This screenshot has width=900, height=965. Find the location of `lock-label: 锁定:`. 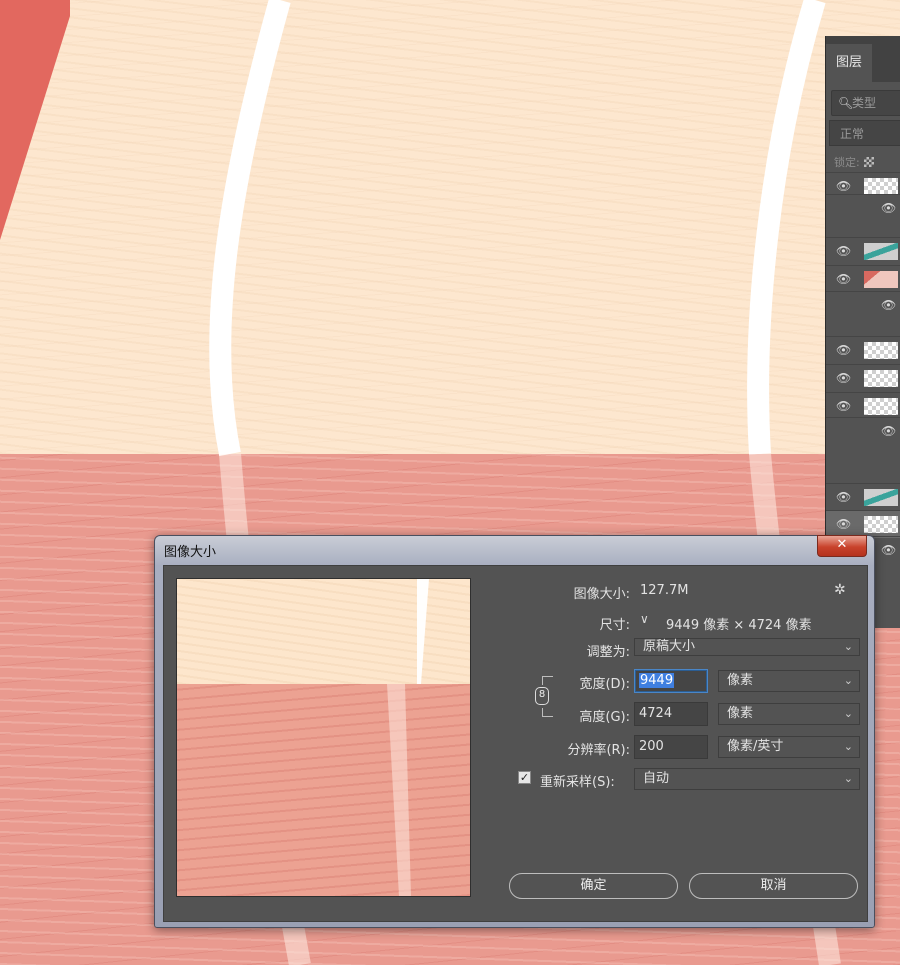

lock-label: 锁定: is located at coordinates (847, 162).